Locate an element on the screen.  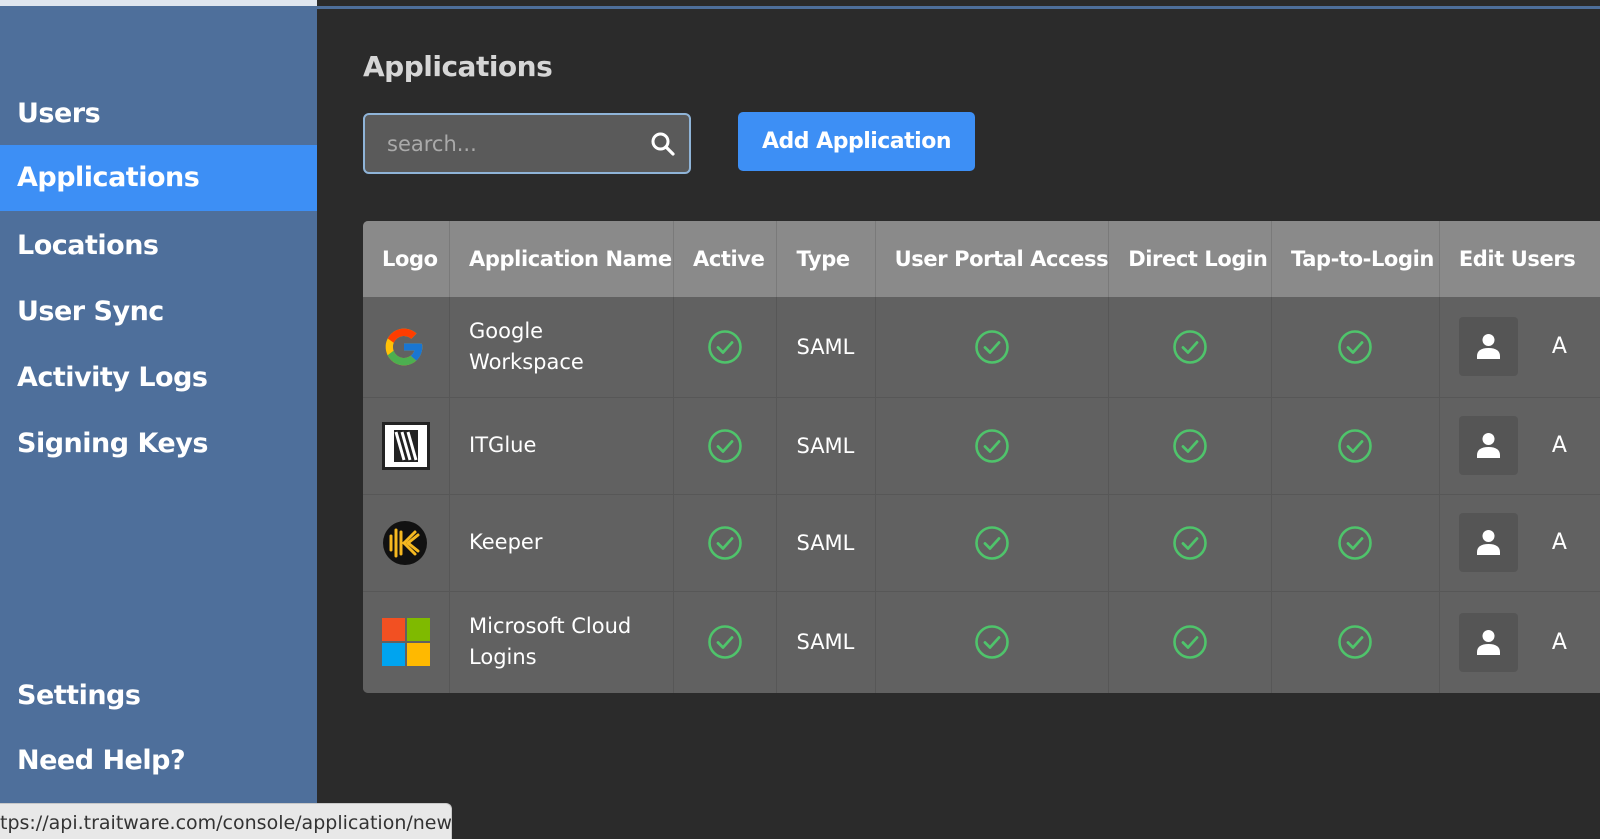
page-title: Applications is located at coordinates (458, 66).